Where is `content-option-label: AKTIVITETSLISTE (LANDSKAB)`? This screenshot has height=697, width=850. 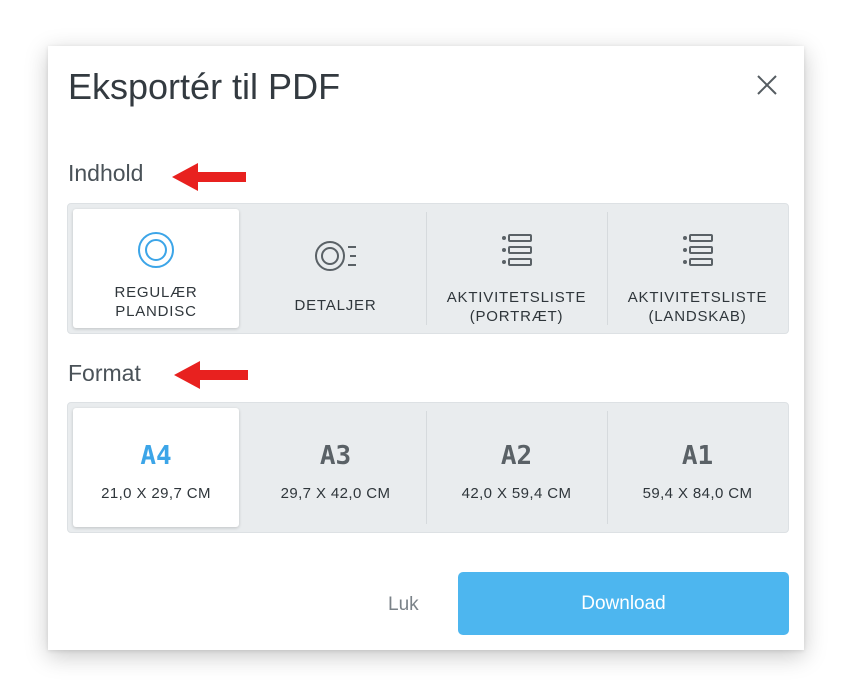 content-option-label: AKTIVITETSLISTE (LANDSKAB) is located at coordinates (697, 307).